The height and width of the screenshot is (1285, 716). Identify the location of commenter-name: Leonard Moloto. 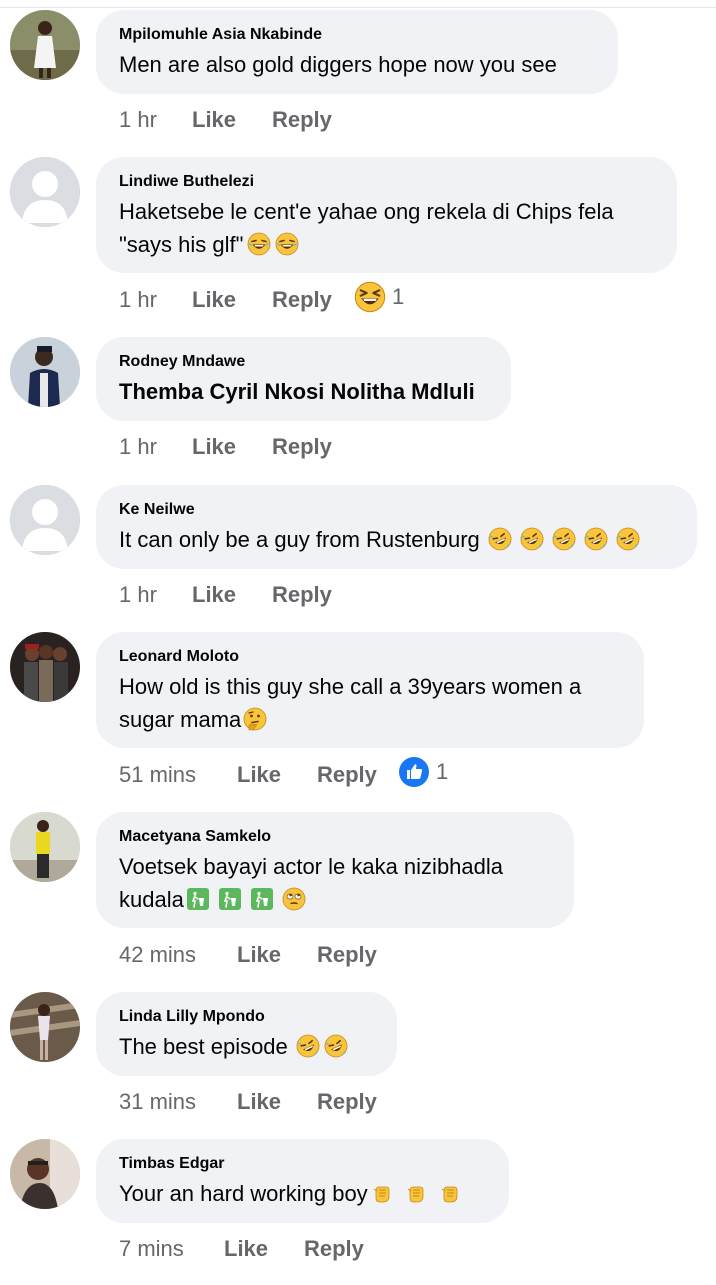
(179, 657).